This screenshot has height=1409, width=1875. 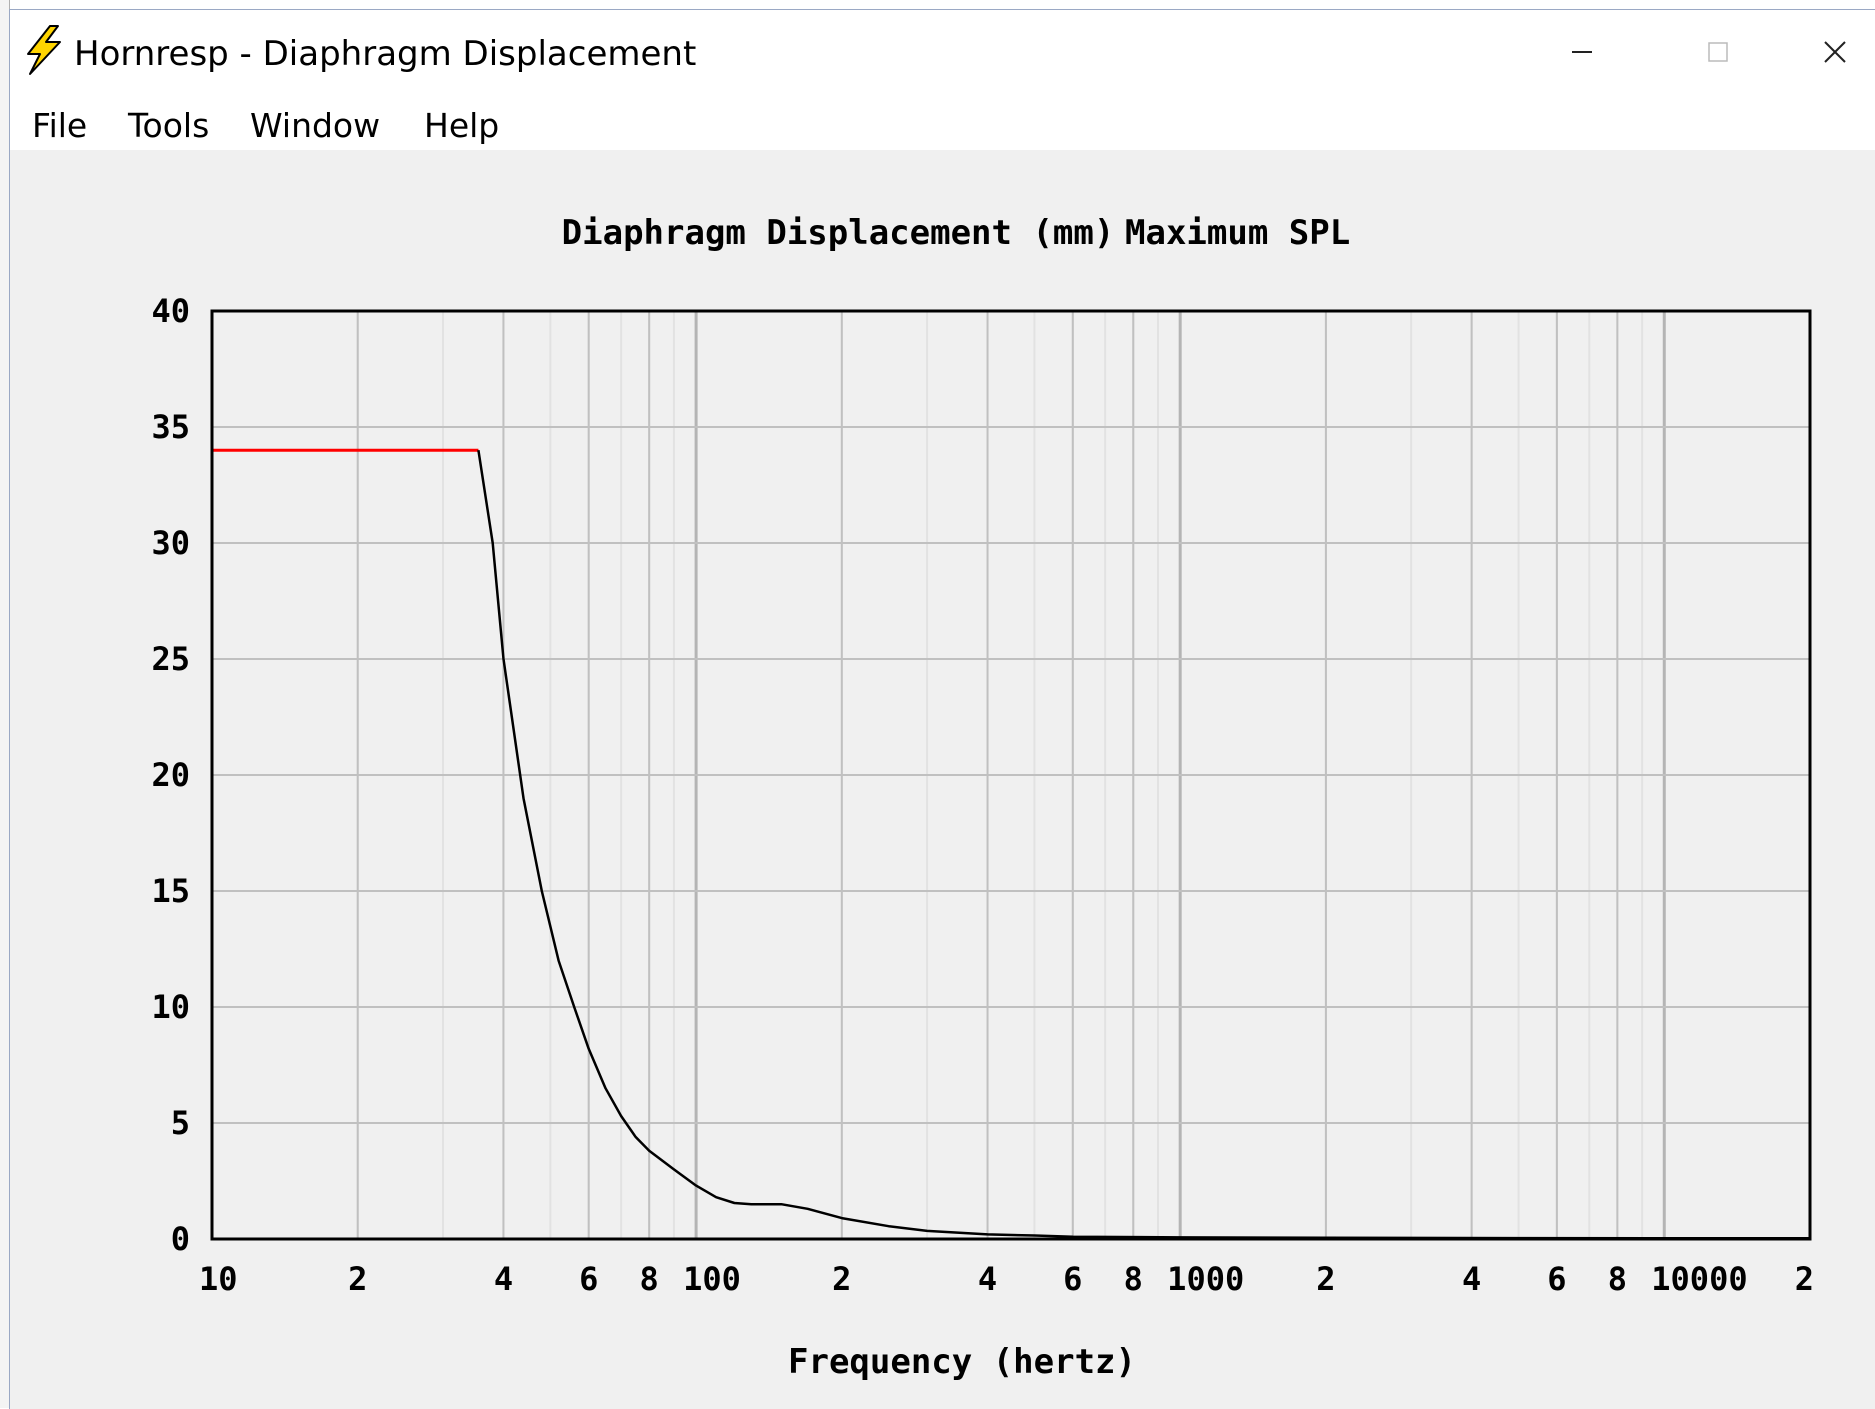 What do you see at coordinates (170, 1007) in the screenshot?
I see `y-tick-label: 10` at bounding box center [170, 1007].